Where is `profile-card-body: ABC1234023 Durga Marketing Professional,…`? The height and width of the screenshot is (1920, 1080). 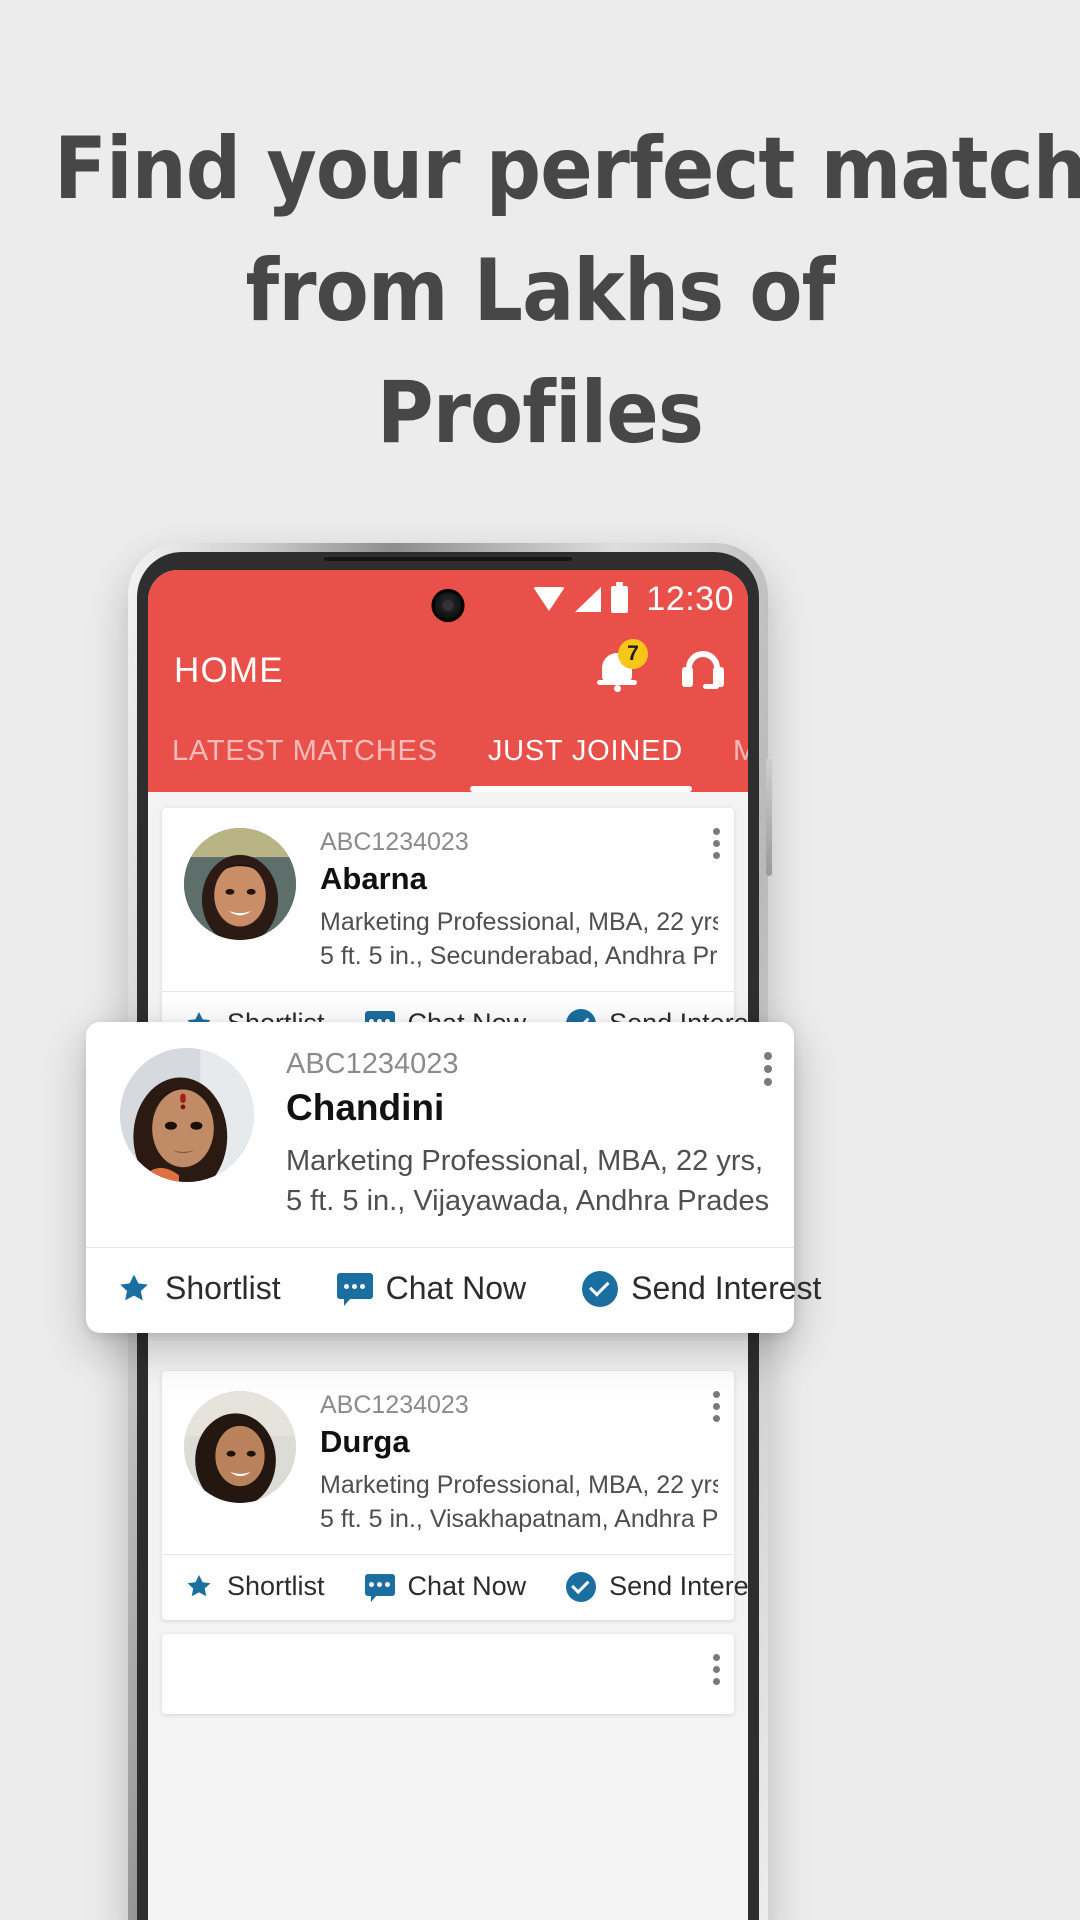 profile-card-body: ABC1234023 Durga Marketing Professional,… is located at coordinates (448, 1472).